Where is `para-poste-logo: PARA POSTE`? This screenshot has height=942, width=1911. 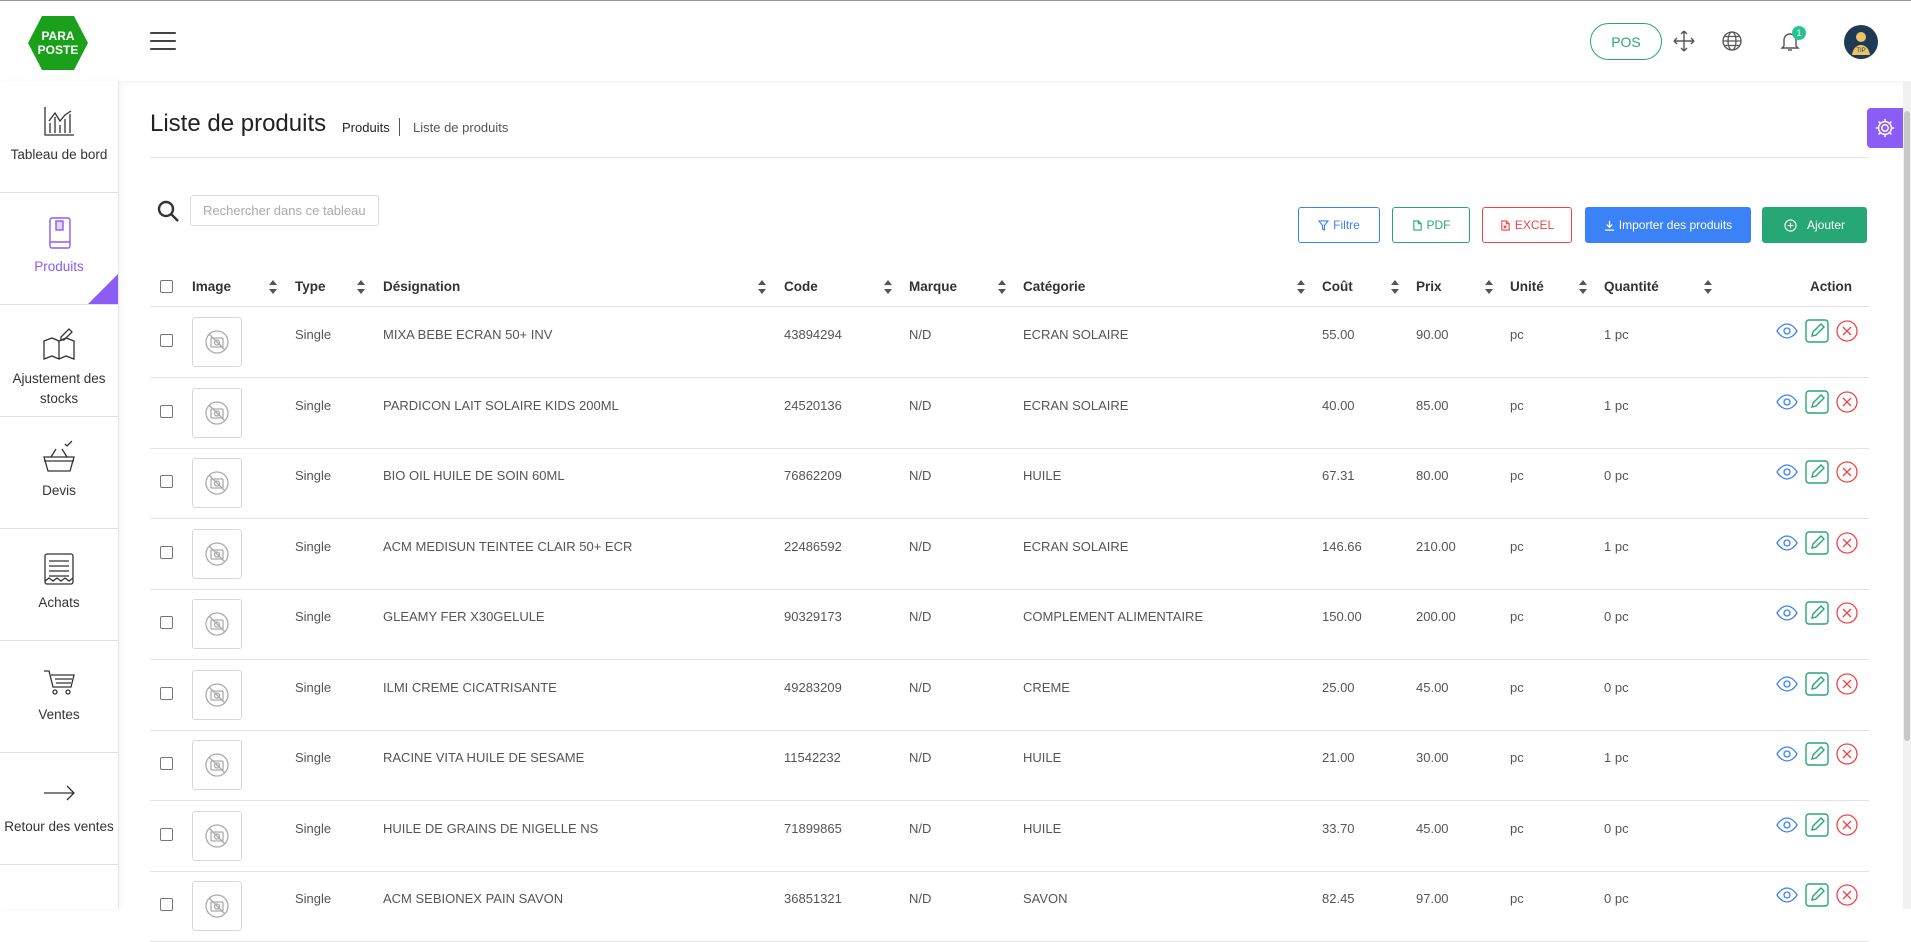 para-poste-logo: PARA POSTE is located at coordinates (58, 43).